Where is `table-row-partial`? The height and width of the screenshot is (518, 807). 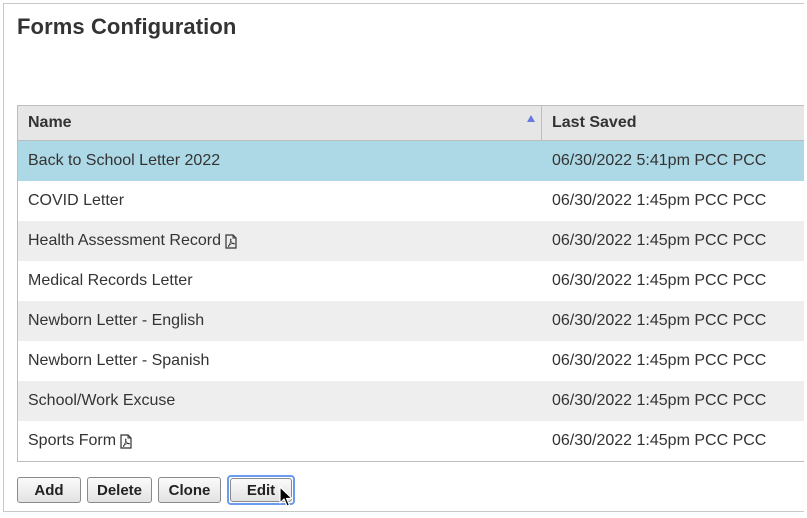
table-row-partial is located at coordinates (411, 461).